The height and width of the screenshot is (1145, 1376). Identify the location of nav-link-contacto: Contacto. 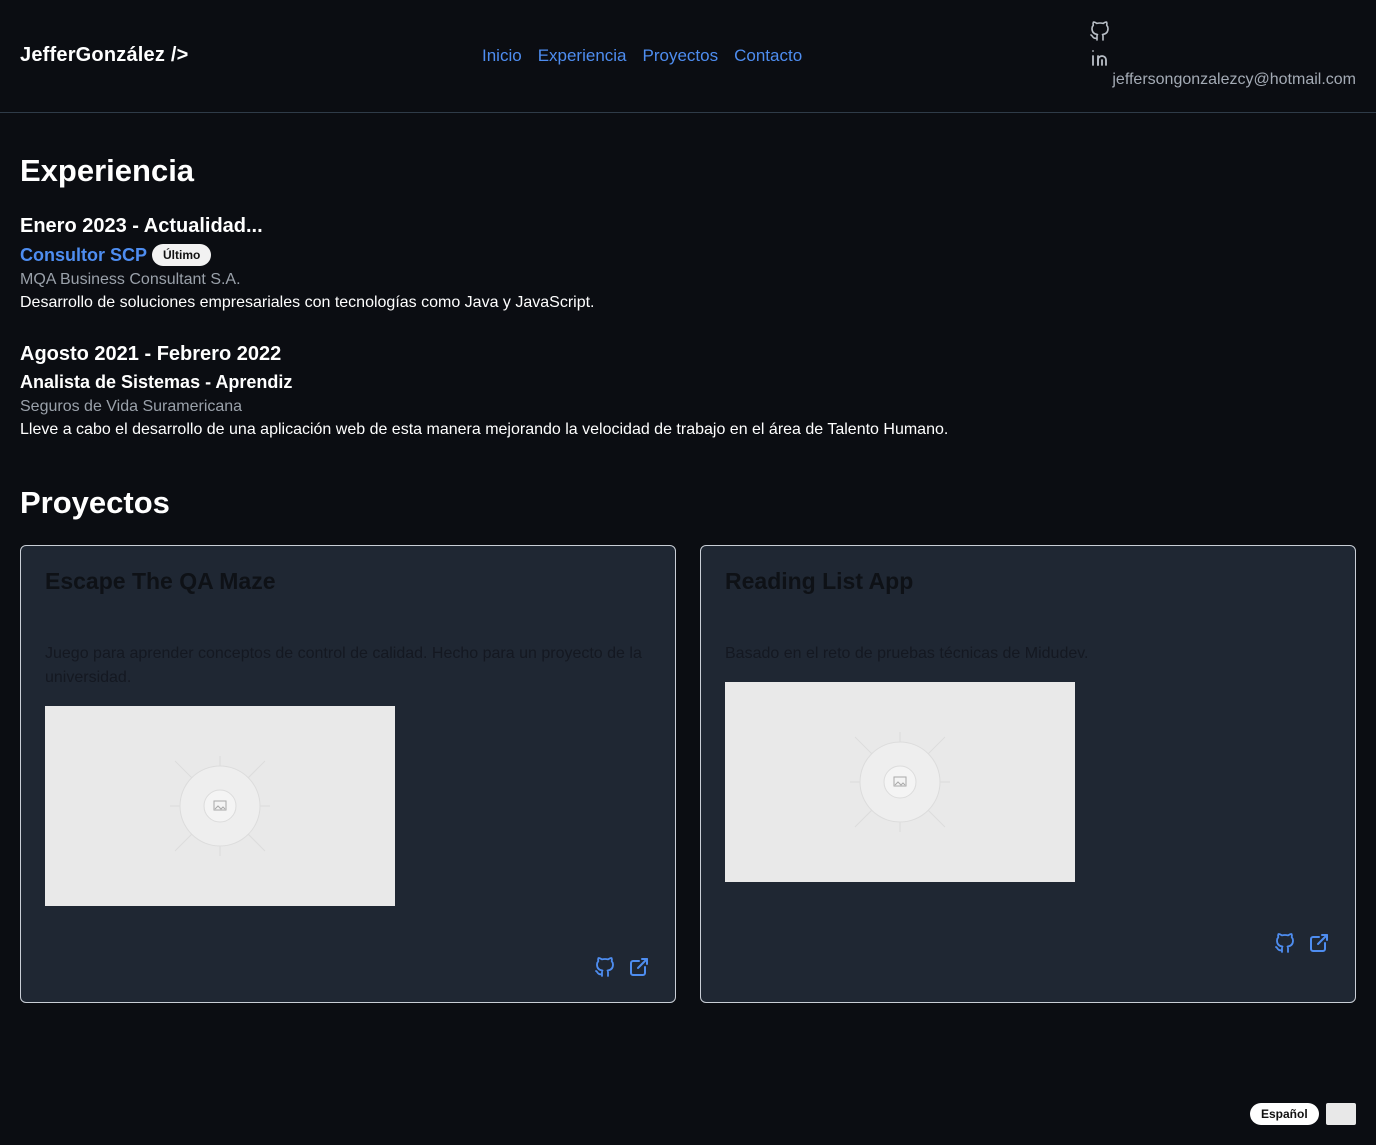
(768, 56).